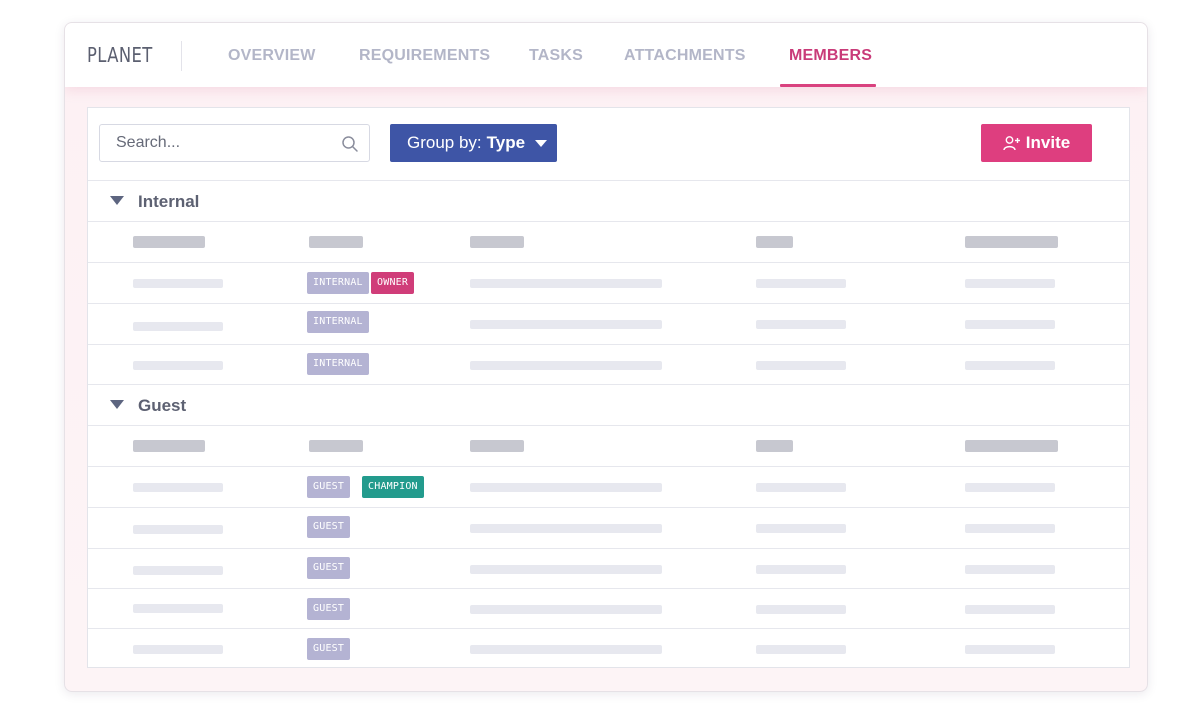  What do you see at coordinates (685, 56) in the screenshot?
I see `tab-attachments: ATTACHMENTS` at bounding box center [685, 56].